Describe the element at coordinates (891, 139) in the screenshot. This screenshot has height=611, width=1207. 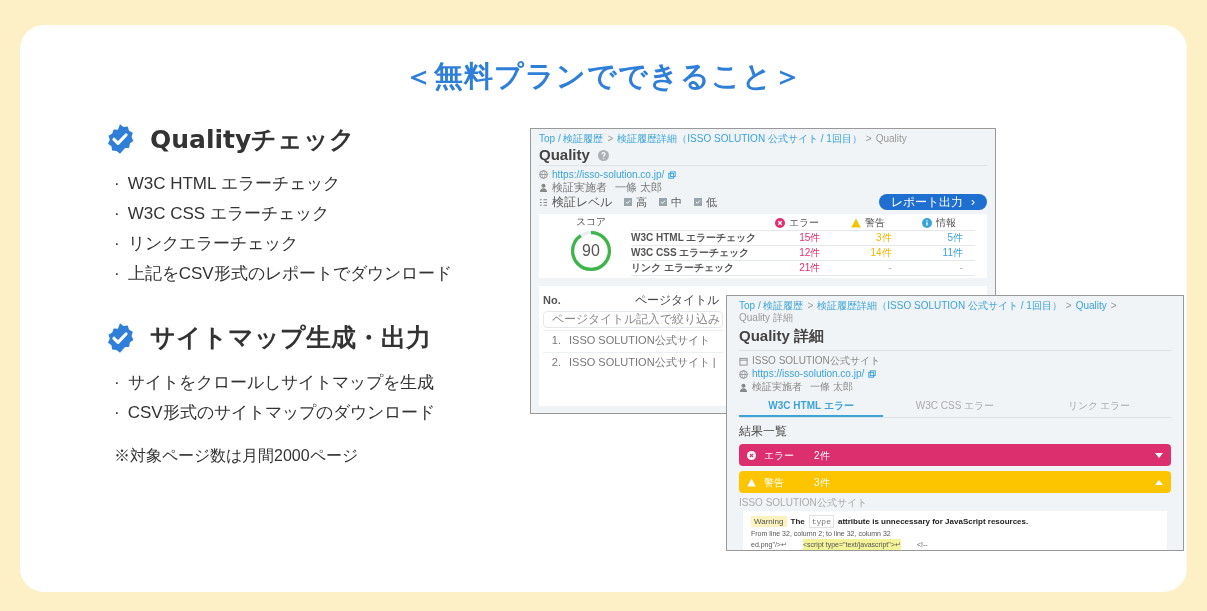
I see `breadcrumb-text: Quality` at that location.